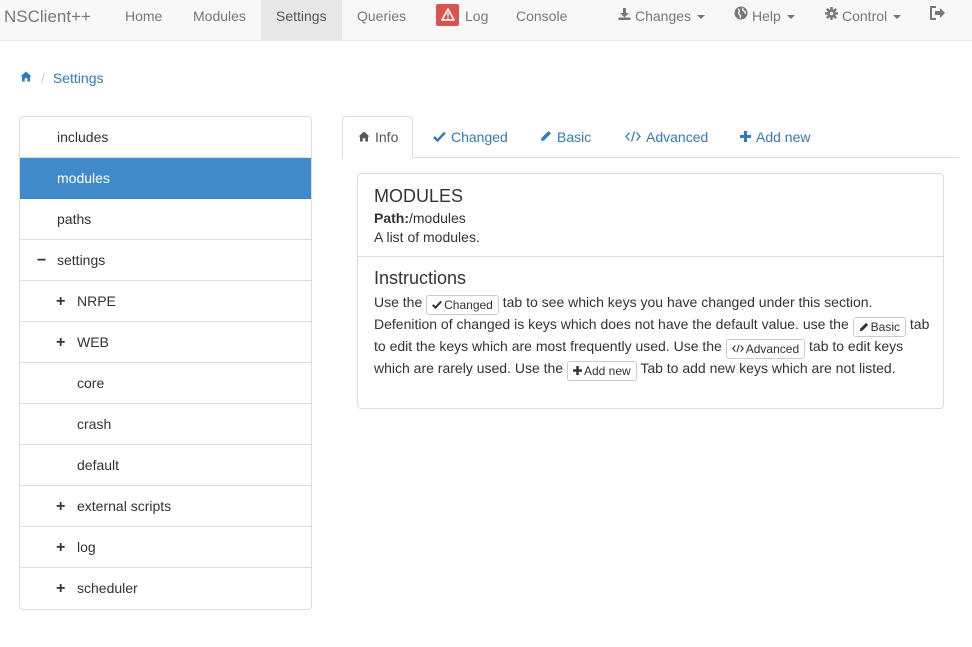 This screenshot has height=647, width=972. Describe the element at coordinates (78, 78) in the screenshot. I see `breadcrumb-settings-link: Settings` at that location.